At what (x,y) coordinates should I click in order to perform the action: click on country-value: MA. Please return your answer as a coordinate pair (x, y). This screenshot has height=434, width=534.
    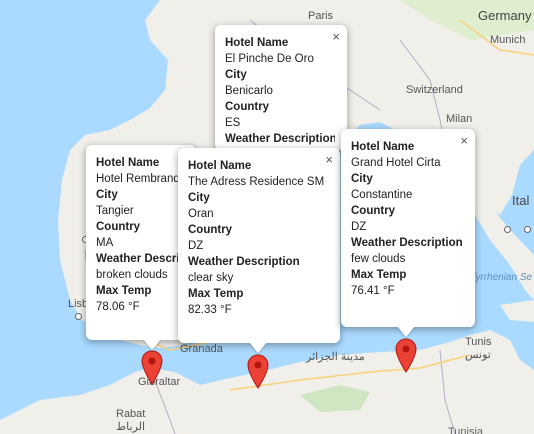
    Looking at the image, I should click on (105, 243).